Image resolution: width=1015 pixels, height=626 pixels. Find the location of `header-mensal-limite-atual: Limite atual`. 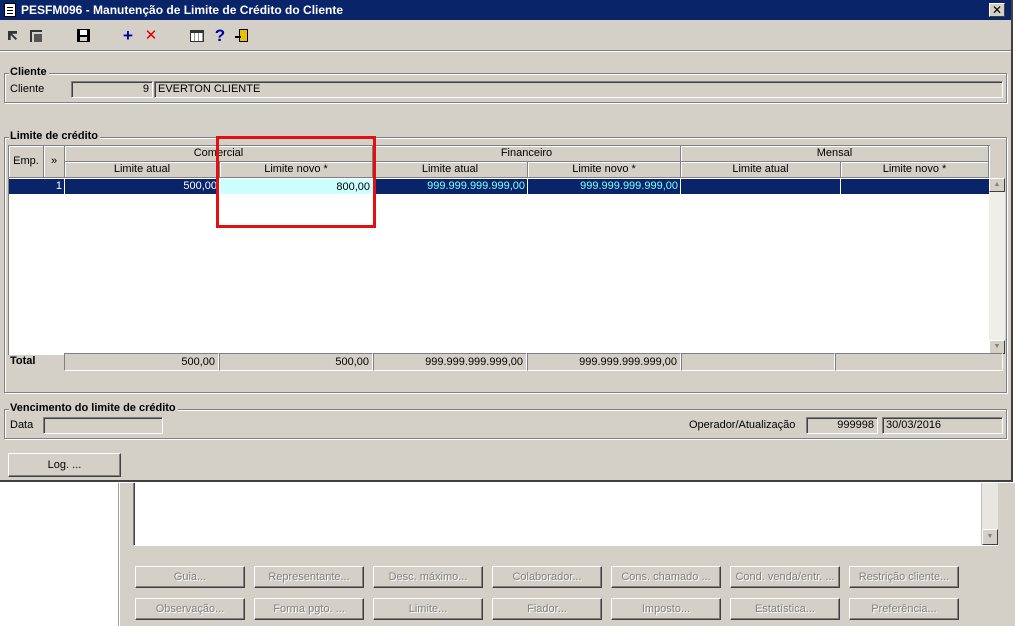

header-mensal-limite-atual: Limite atual is located at coordinates (761, 170).